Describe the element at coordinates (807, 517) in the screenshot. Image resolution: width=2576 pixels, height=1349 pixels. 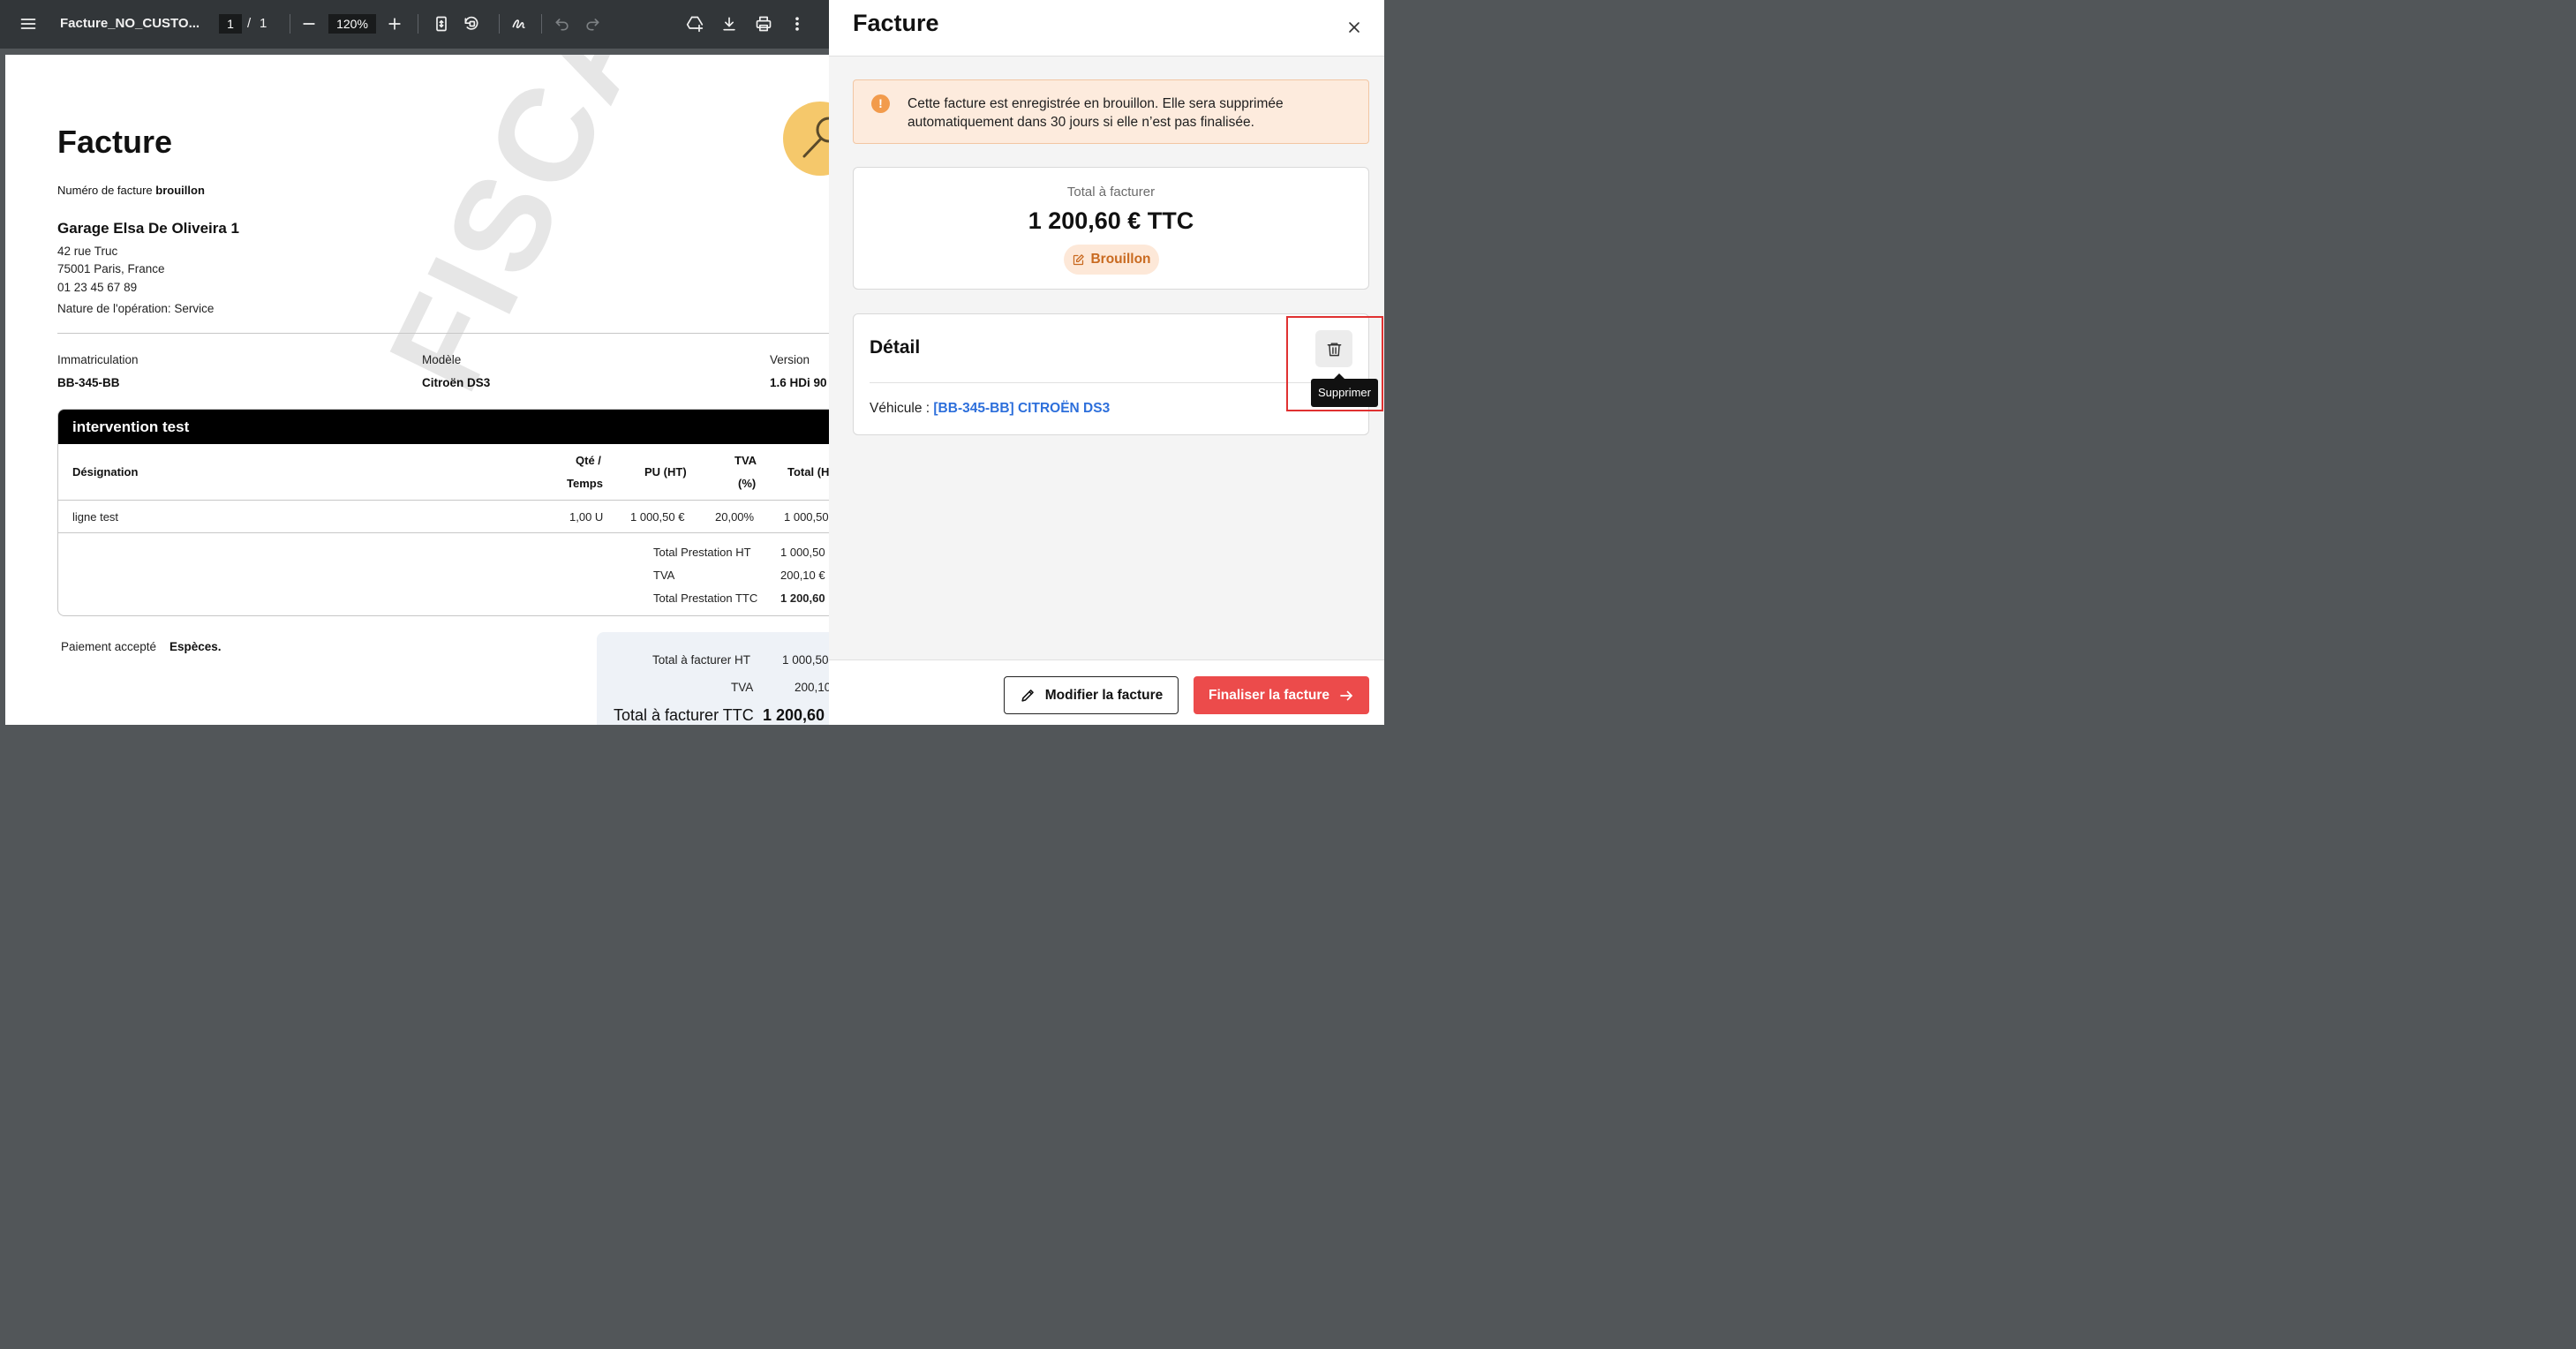
I see `row-total: 1 000,50` at that location.